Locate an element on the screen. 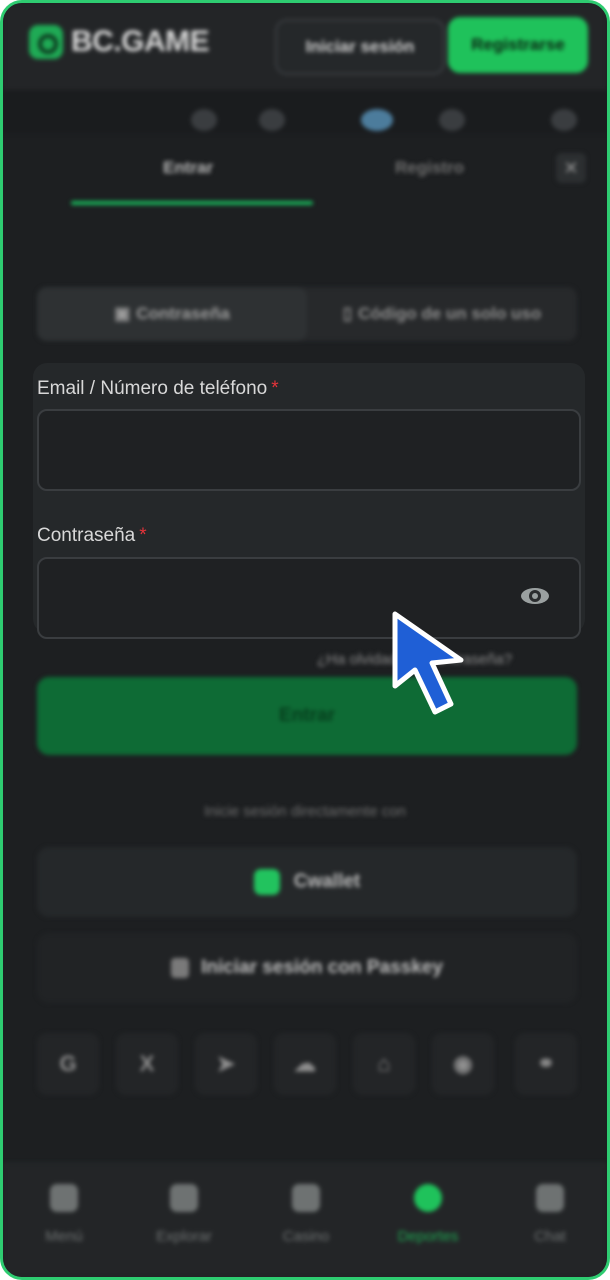  login-method-selector: ▣ Contraseña ▯ Código de un solo uso is located at coordinates (307, 314).